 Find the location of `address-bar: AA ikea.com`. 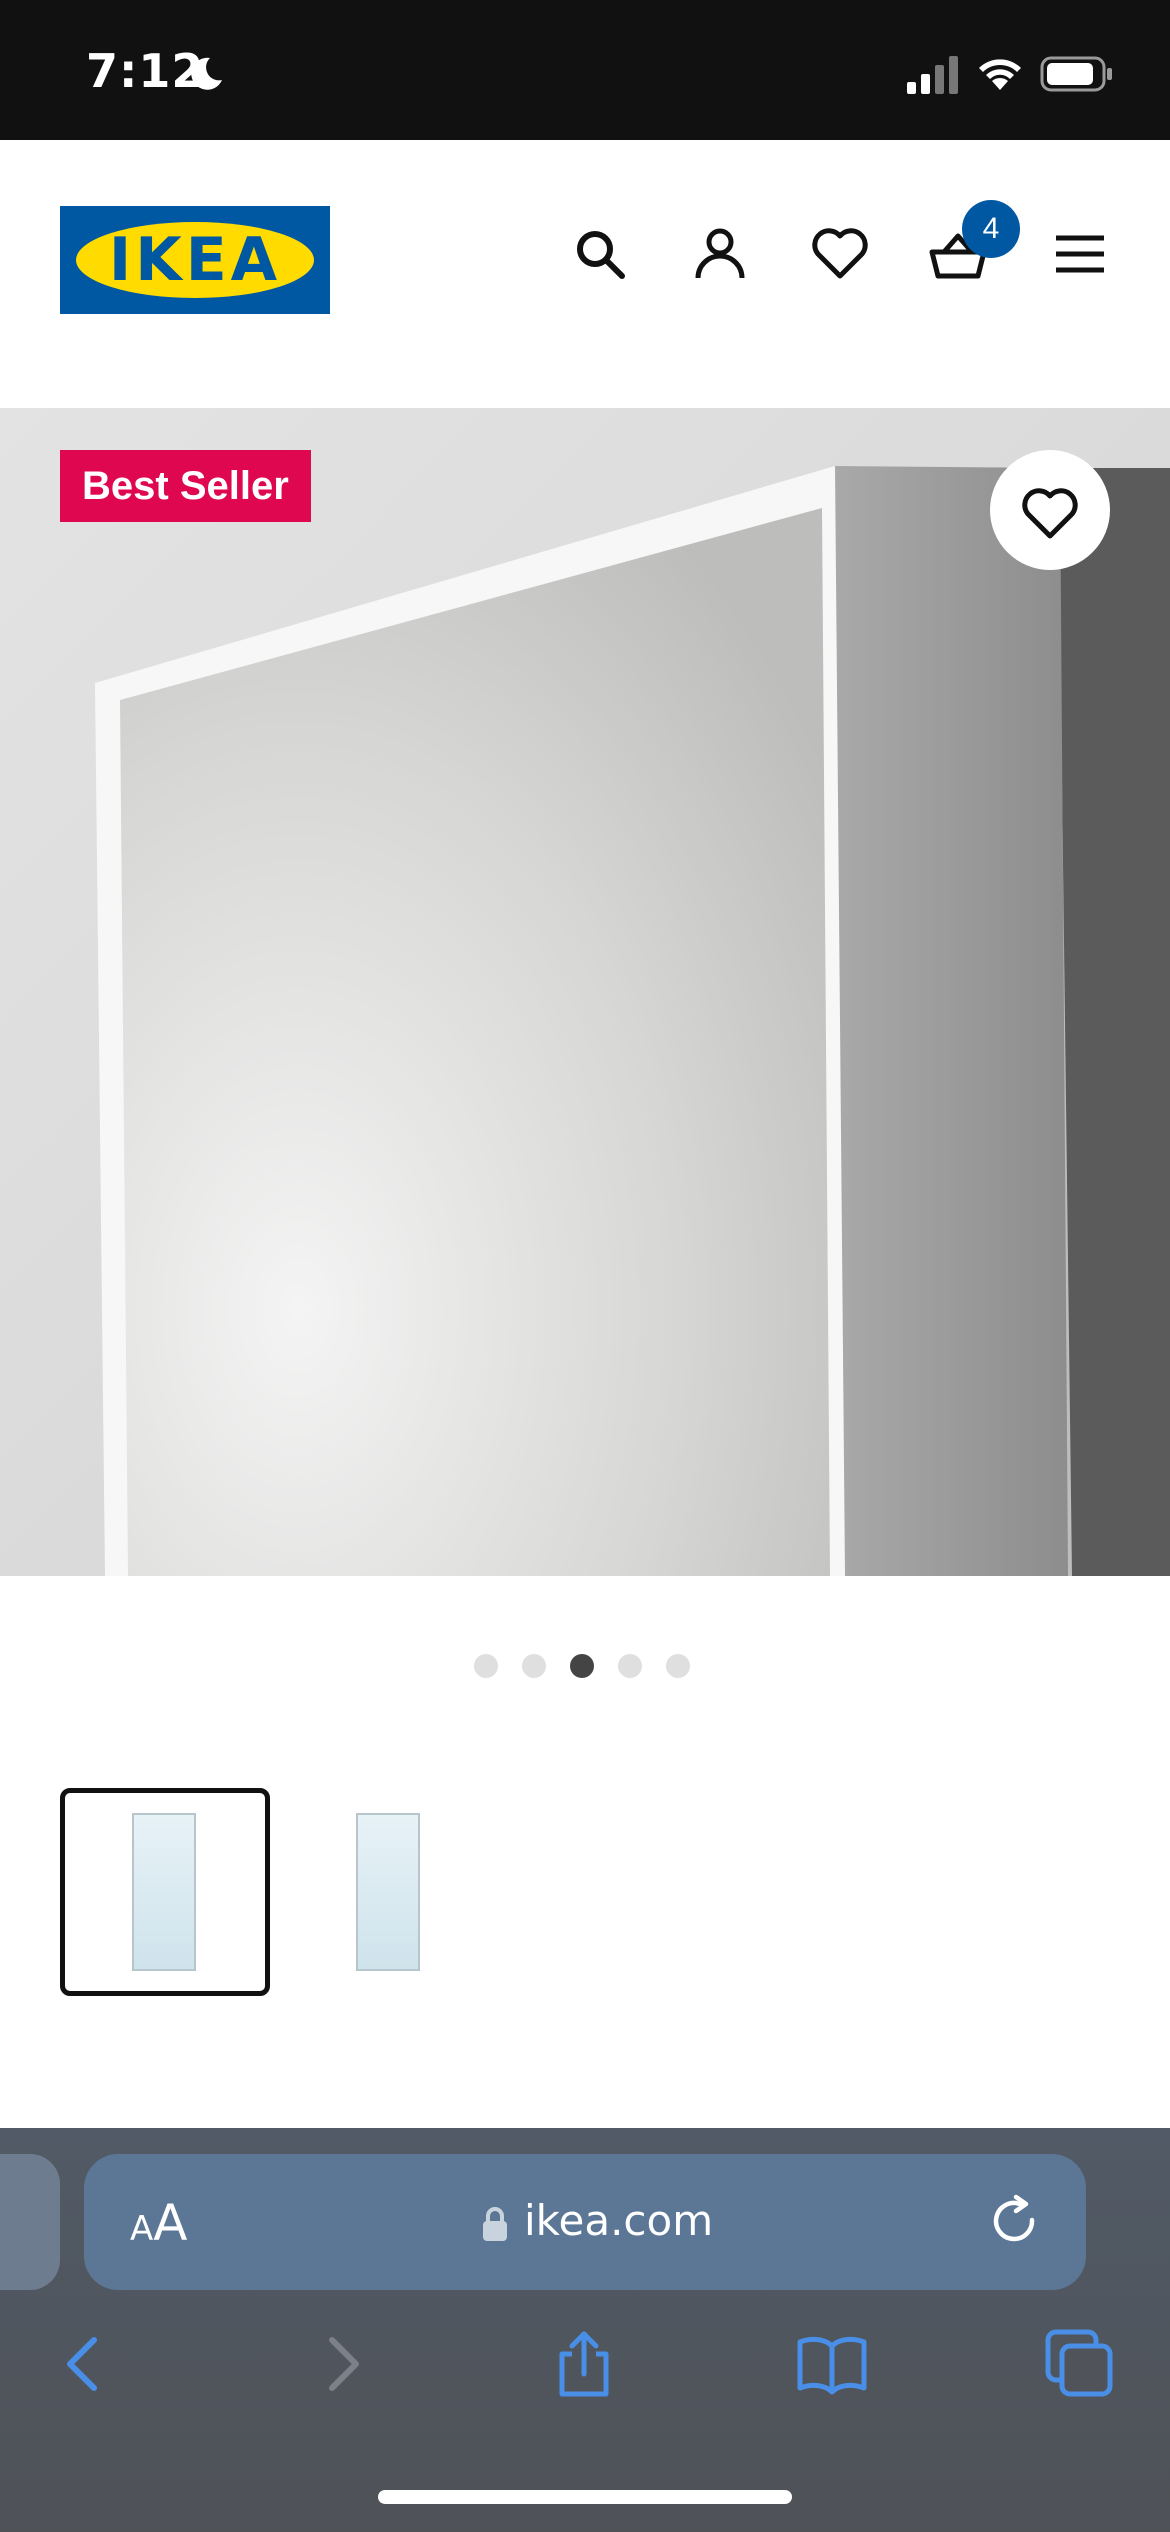

address-bar: AA ikea.com is located at coordinates (585, 2222).